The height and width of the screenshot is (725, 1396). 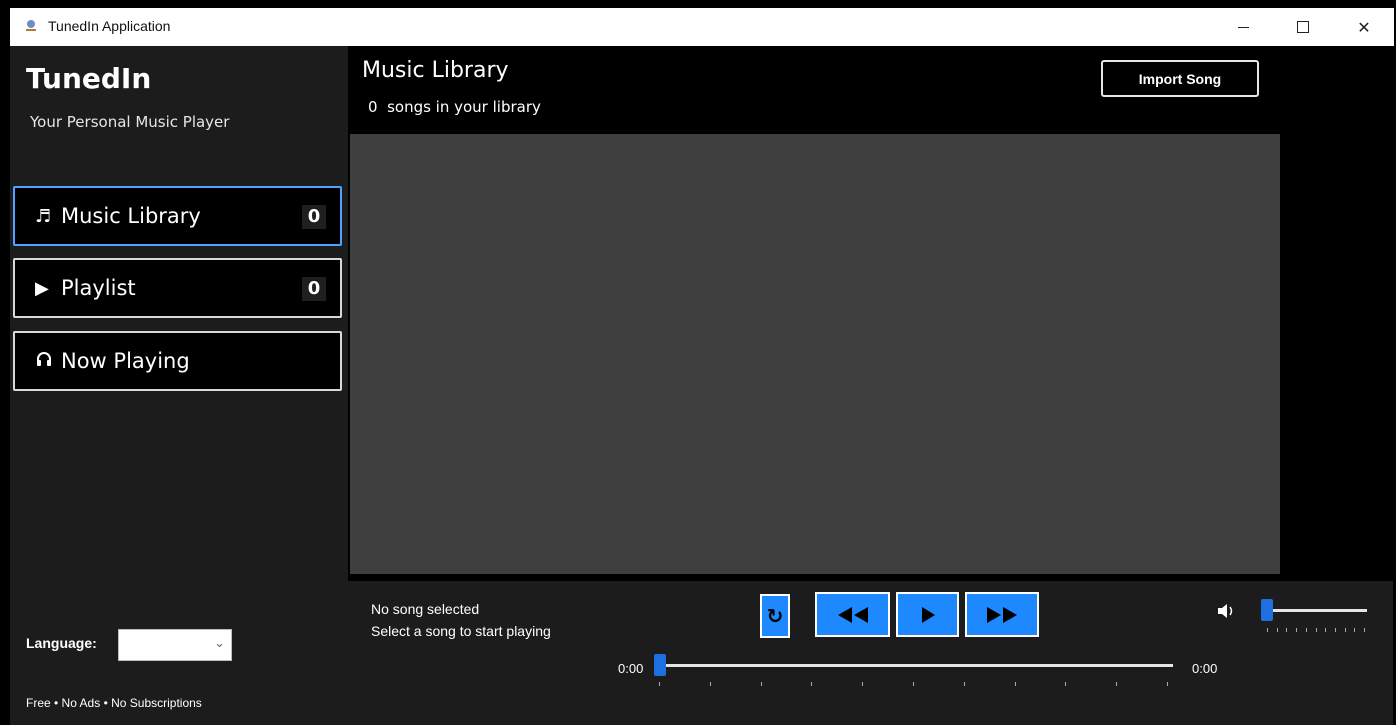 I want to click on app-brand: TunedIn, so click(x=89, y=78).